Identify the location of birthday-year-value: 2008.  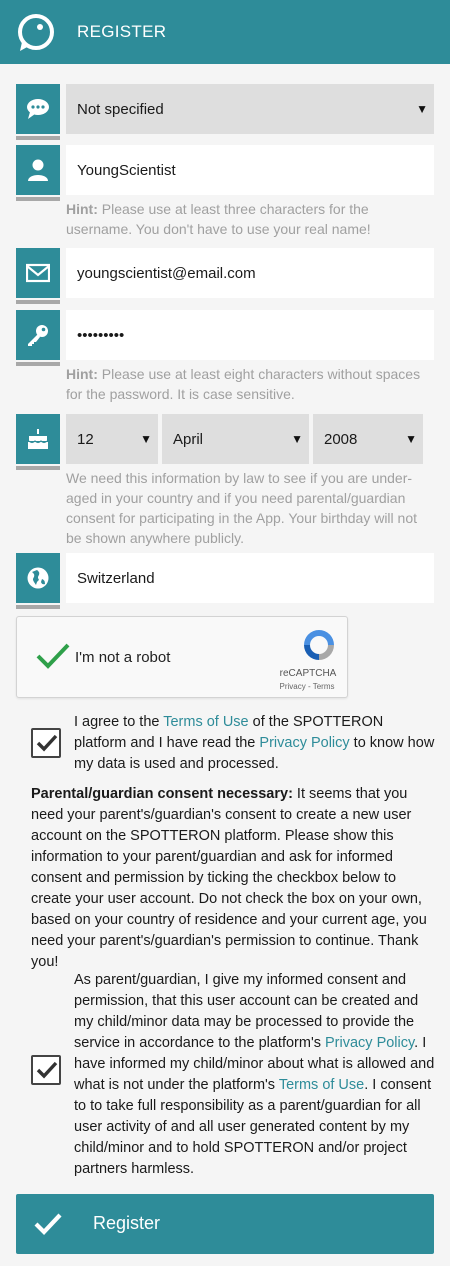
(341, 439).